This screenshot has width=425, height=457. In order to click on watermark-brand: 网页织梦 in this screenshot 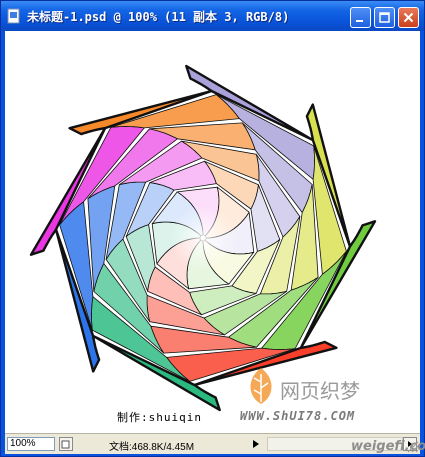, I will do `click(320, 391)`.